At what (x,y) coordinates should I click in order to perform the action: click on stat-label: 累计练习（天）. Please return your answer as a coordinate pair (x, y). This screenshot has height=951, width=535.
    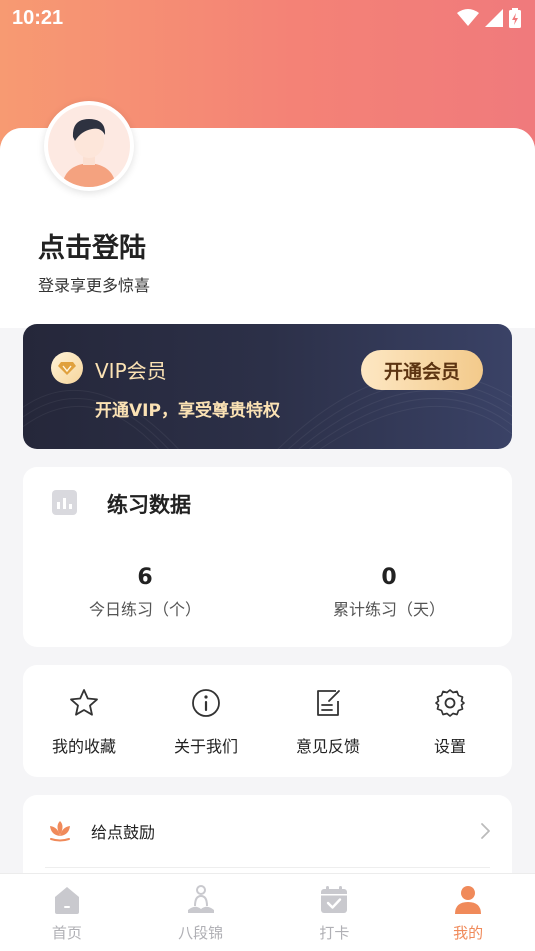
    Looking at the image, I should click on (388, 609).